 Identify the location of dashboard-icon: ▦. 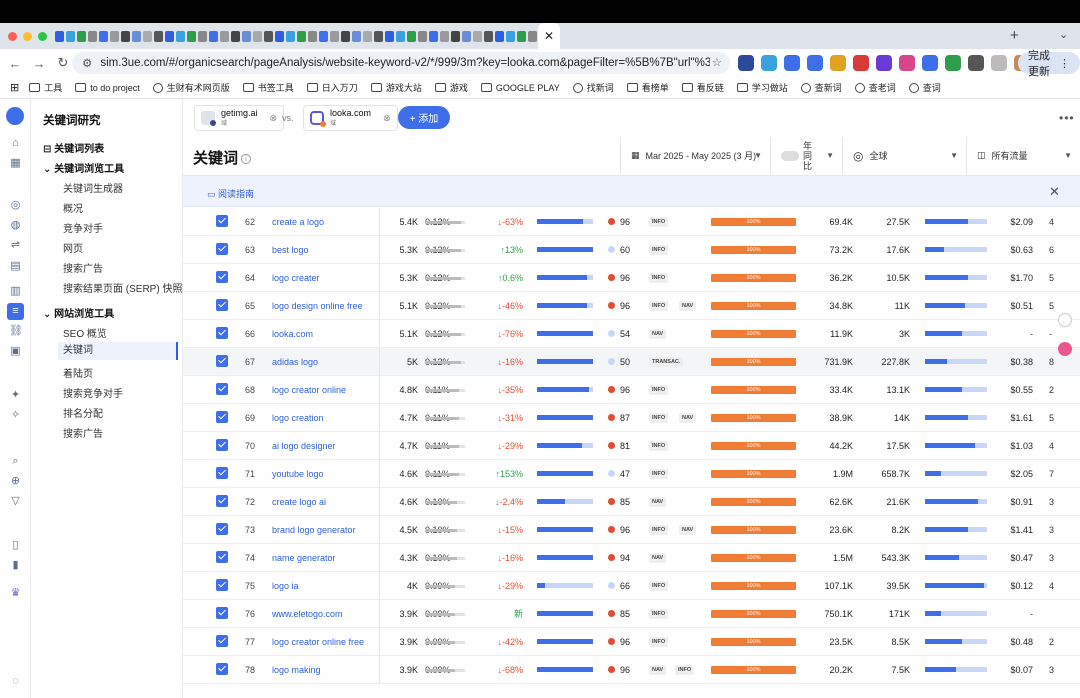
(15, 163).